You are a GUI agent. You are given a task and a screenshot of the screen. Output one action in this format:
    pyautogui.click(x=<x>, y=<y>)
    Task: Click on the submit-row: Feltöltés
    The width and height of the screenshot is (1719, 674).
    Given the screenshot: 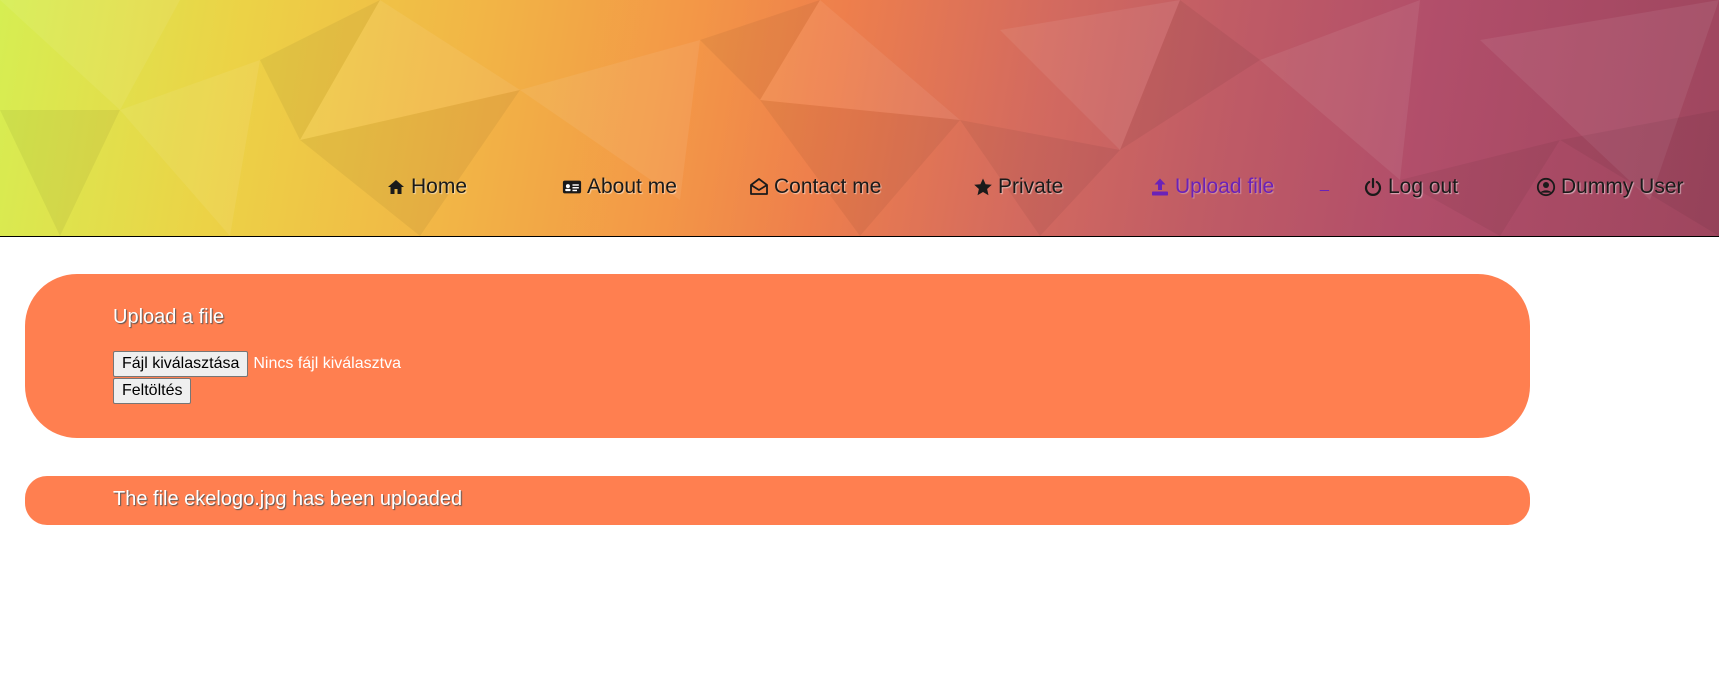 What is the action you would take?
    pyautogui.click(x=152, y=391)
    